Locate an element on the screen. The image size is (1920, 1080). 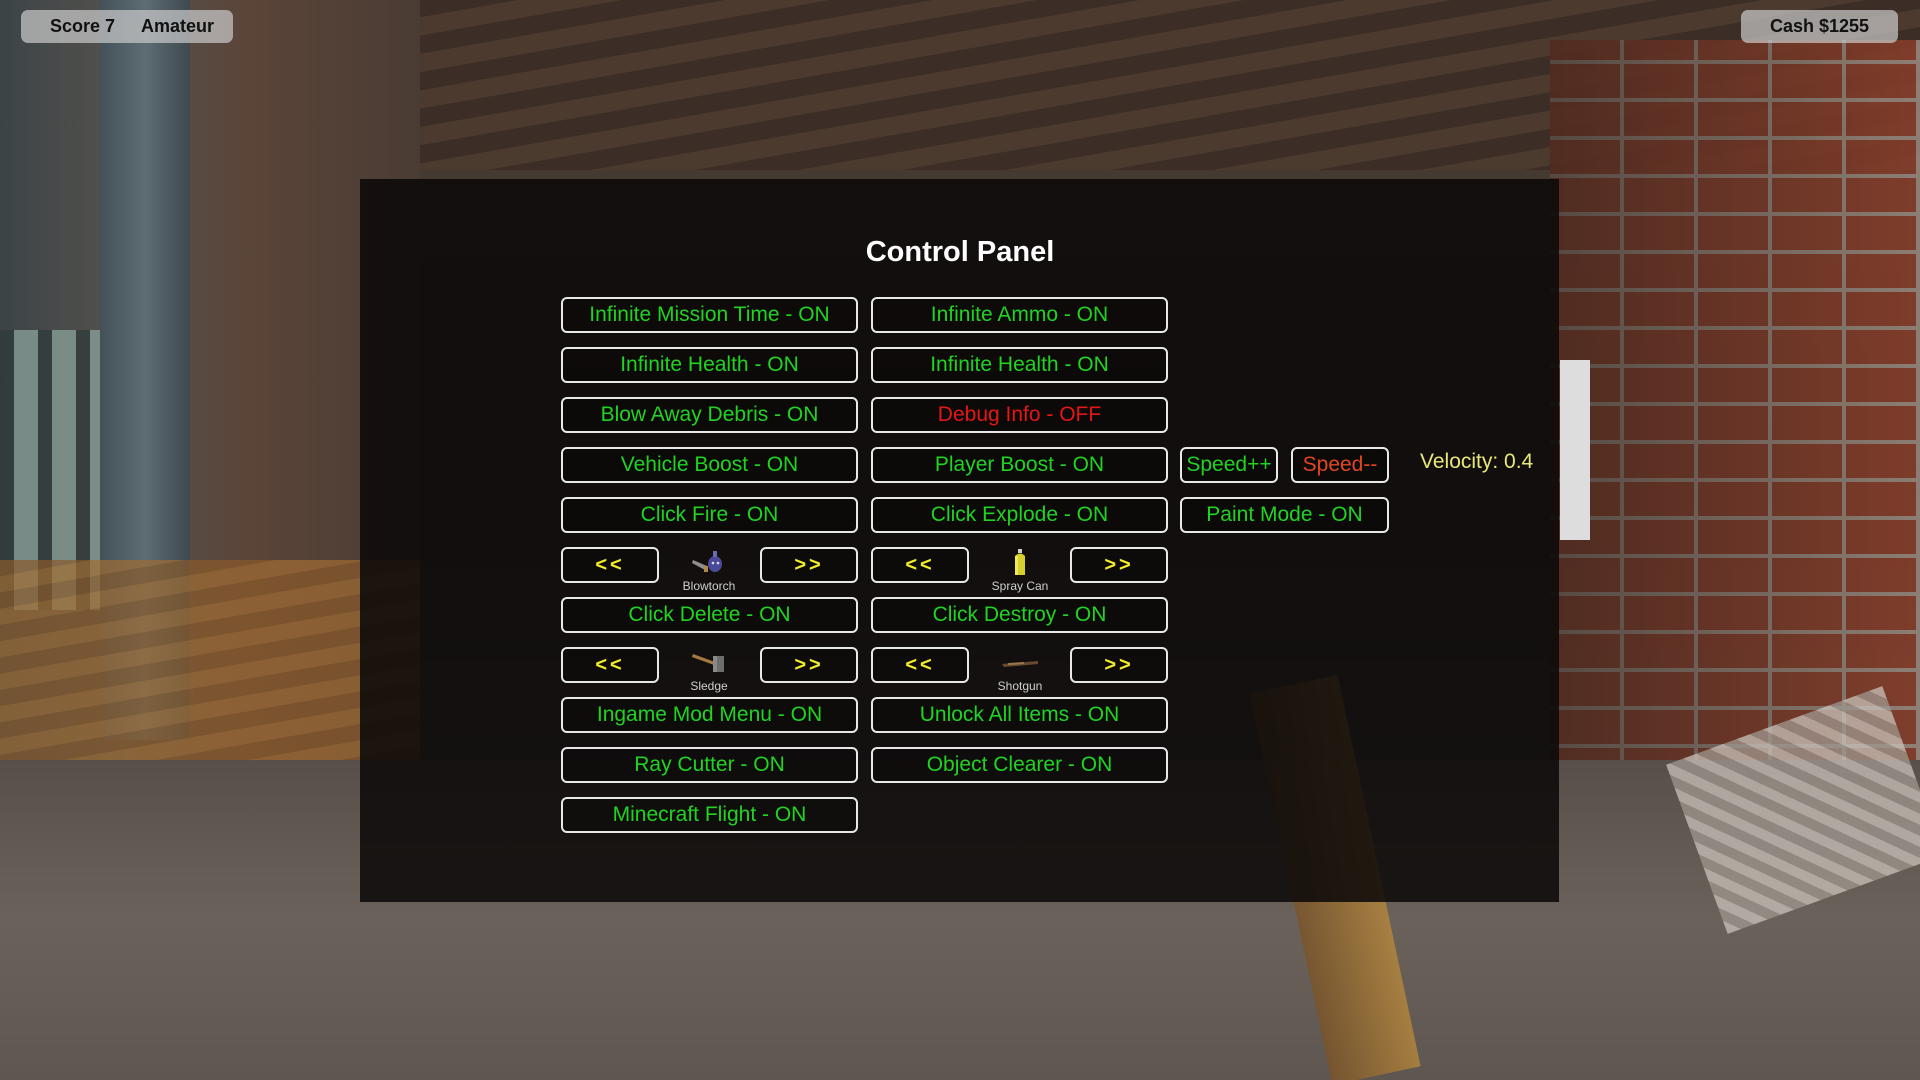
speed-increase-button: Speed++ is located at coordinates (1229, 465).